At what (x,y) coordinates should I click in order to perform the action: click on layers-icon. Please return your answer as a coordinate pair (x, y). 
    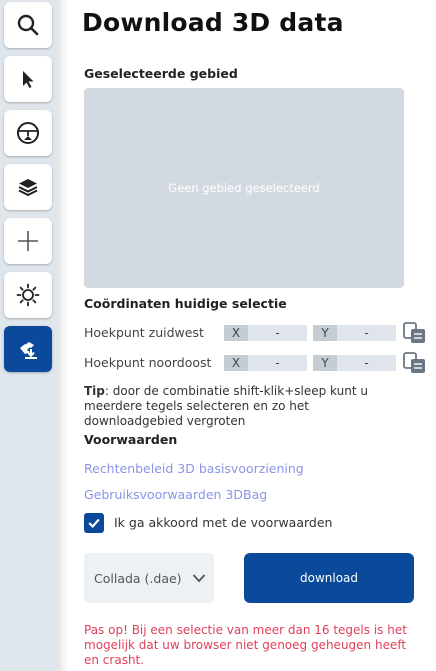
    Looking at the image, I should click on (28, 188).